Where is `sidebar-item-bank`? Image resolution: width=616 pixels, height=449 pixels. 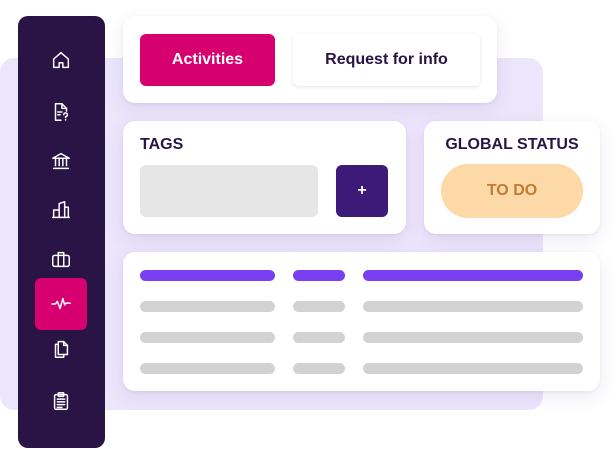
sidebar-item-bank is located at coordinates (61, 161).